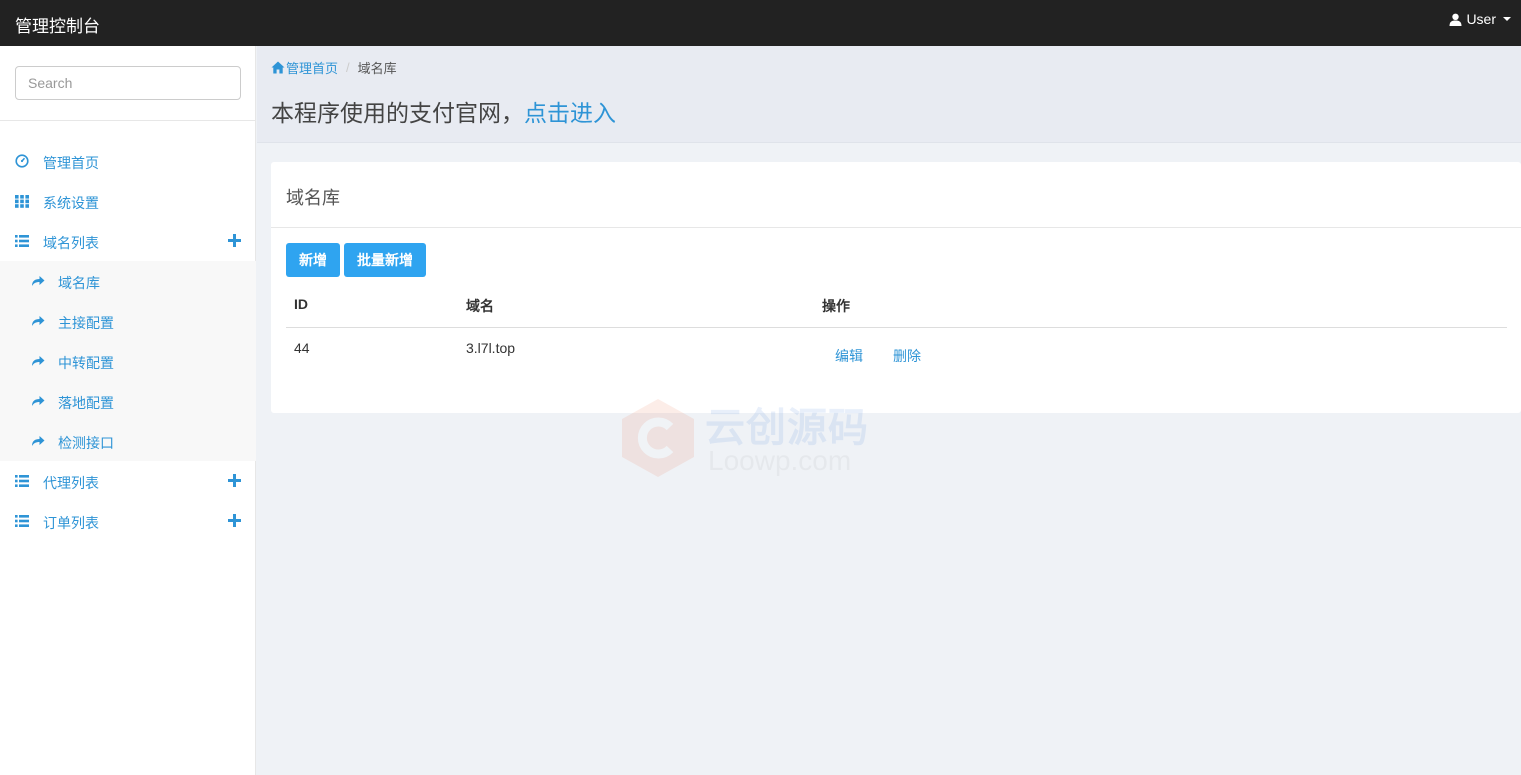 The width and height of the screenshot is (1521, 775). Describe the element at coordinates (128, 201) in the screenshot. I see `sidebar-item-system-settings: 系统设置` at that location.